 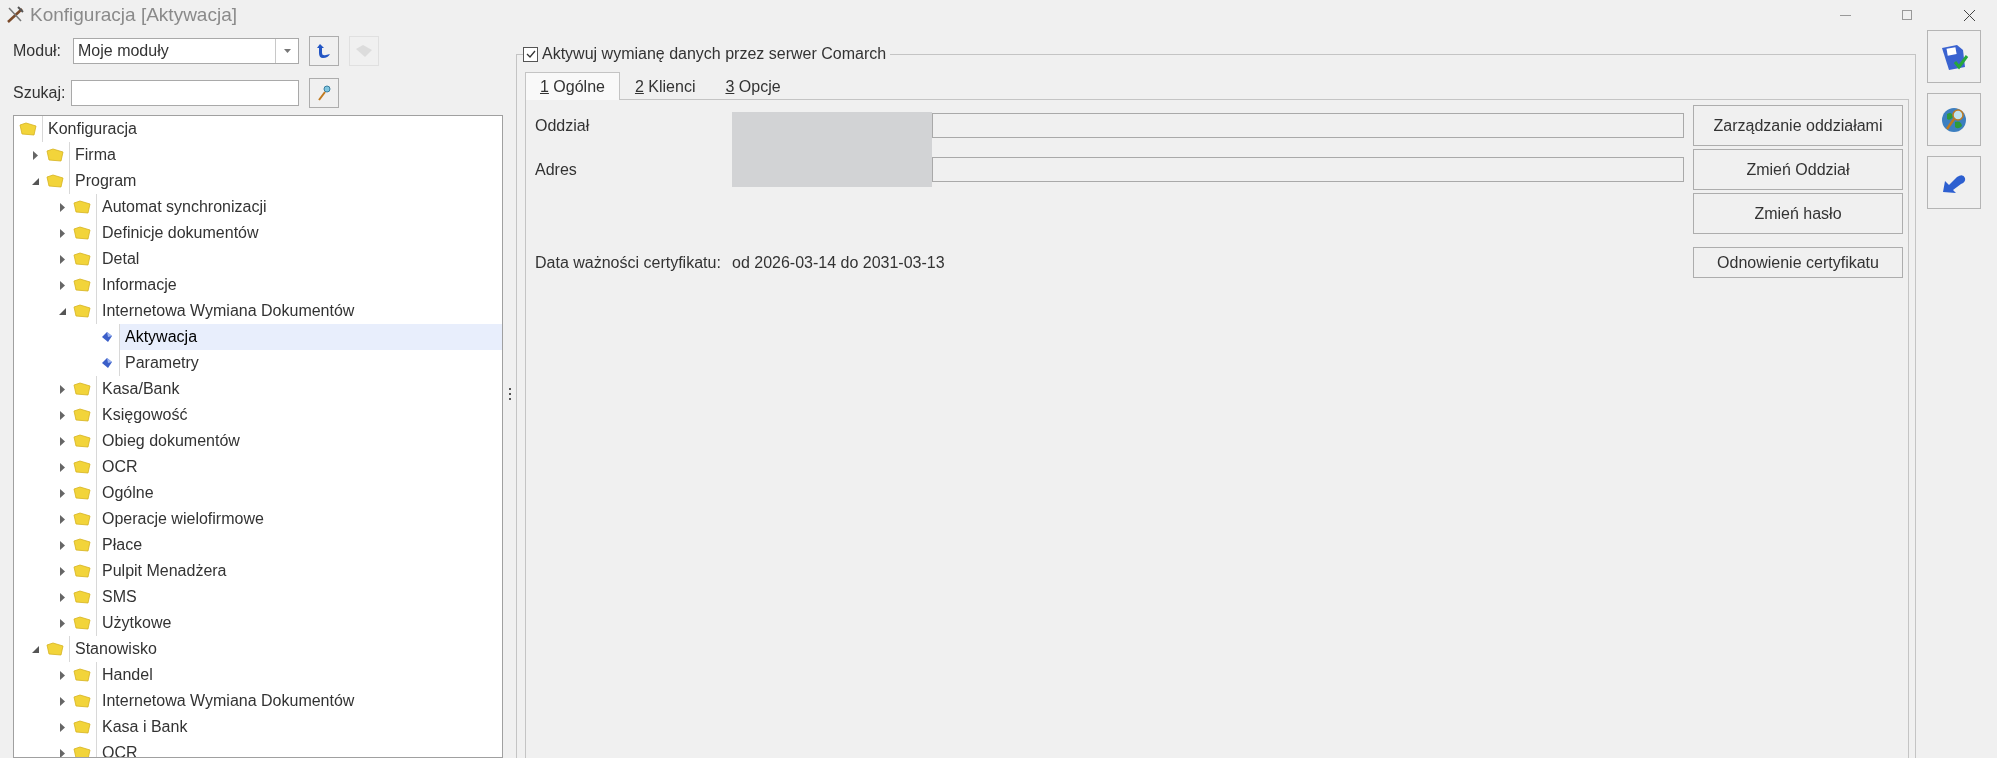 I want to click on certificate-label: Data ważności certyfikatu:, so click(x=628, y=262).